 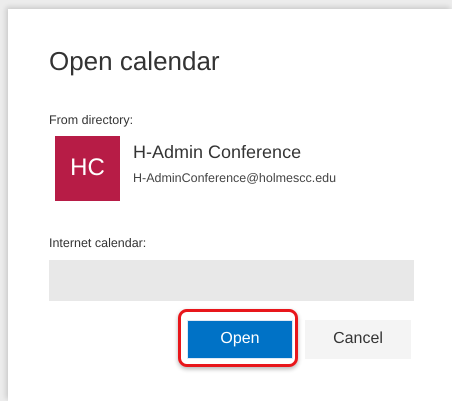 What do you see at coordinates (87, 168) in the screenshot?
I see `avatar: HC` at bounding box center [87, 168].